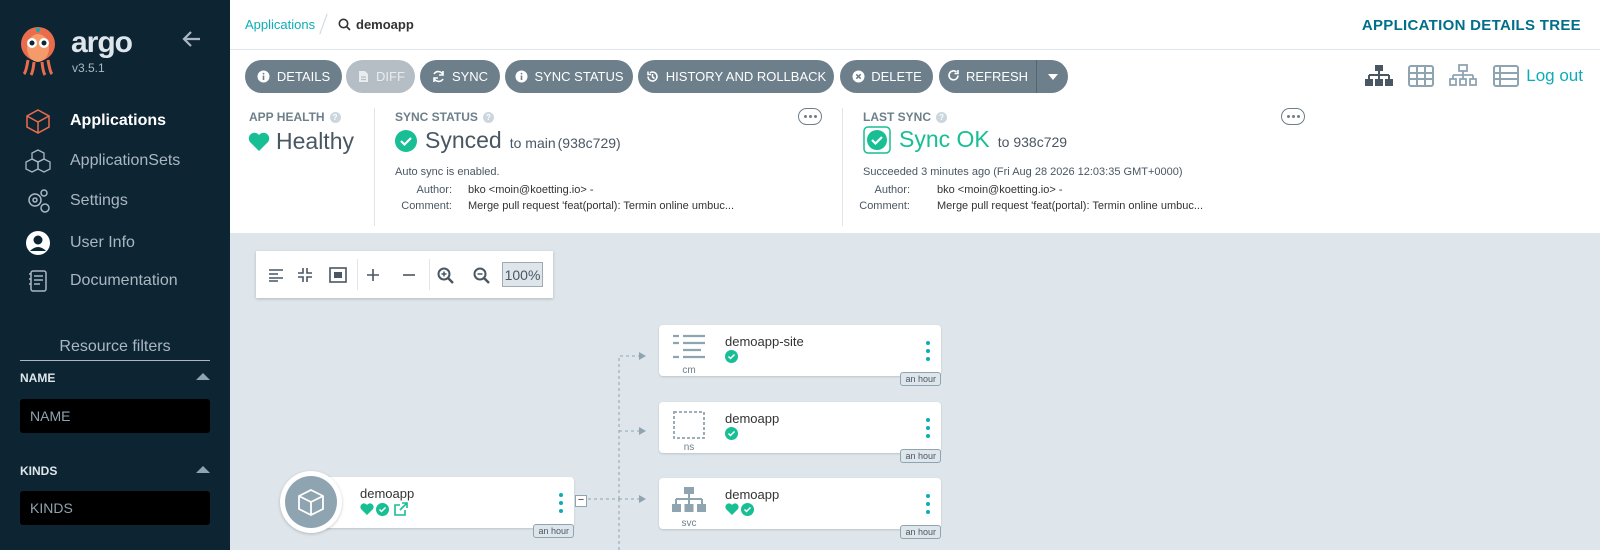 The width and height of the screenshot is (1600, 550). I want to click on refresh-button: REFRESH, so click(988, 76).